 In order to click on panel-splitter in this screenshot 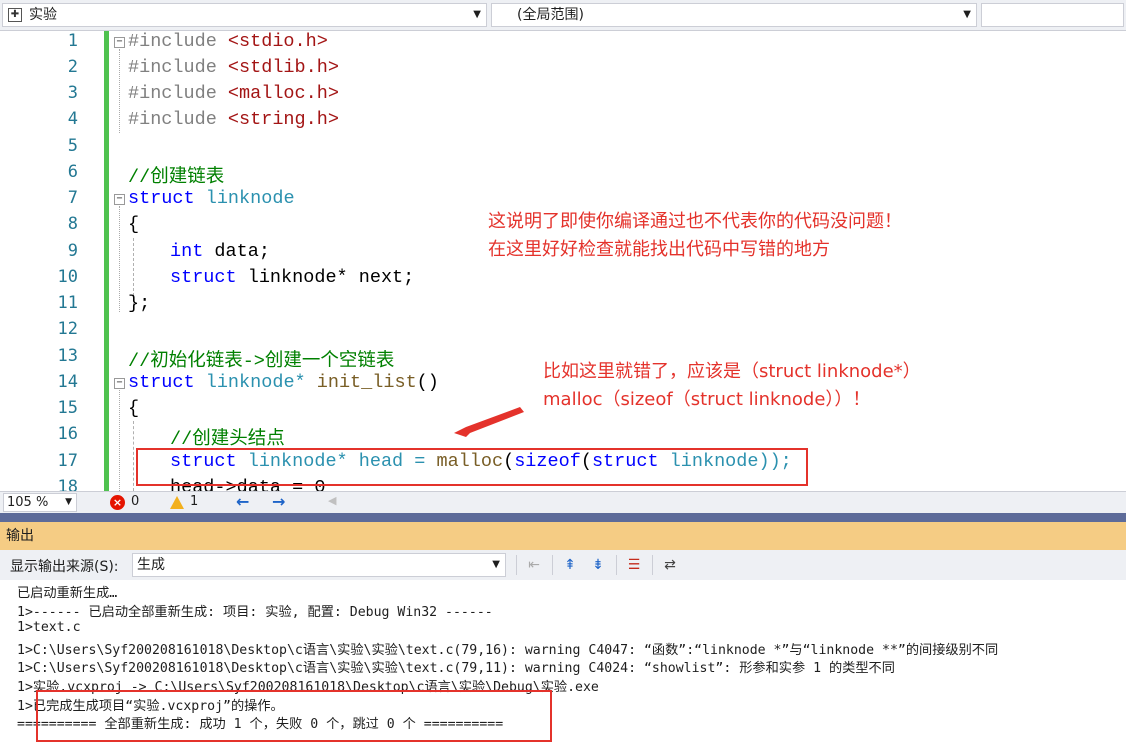, I will do `click(563, 517)`.